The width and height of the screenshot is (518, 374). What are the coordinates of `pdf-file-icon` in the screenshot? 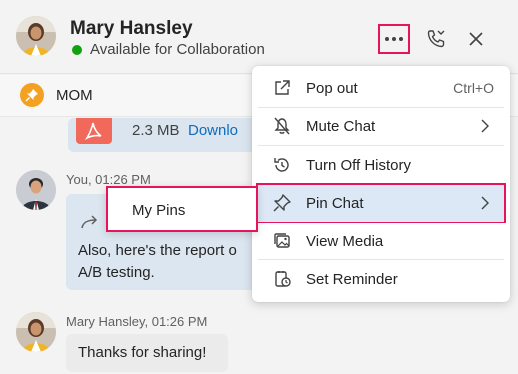 It's located at (94, 131).